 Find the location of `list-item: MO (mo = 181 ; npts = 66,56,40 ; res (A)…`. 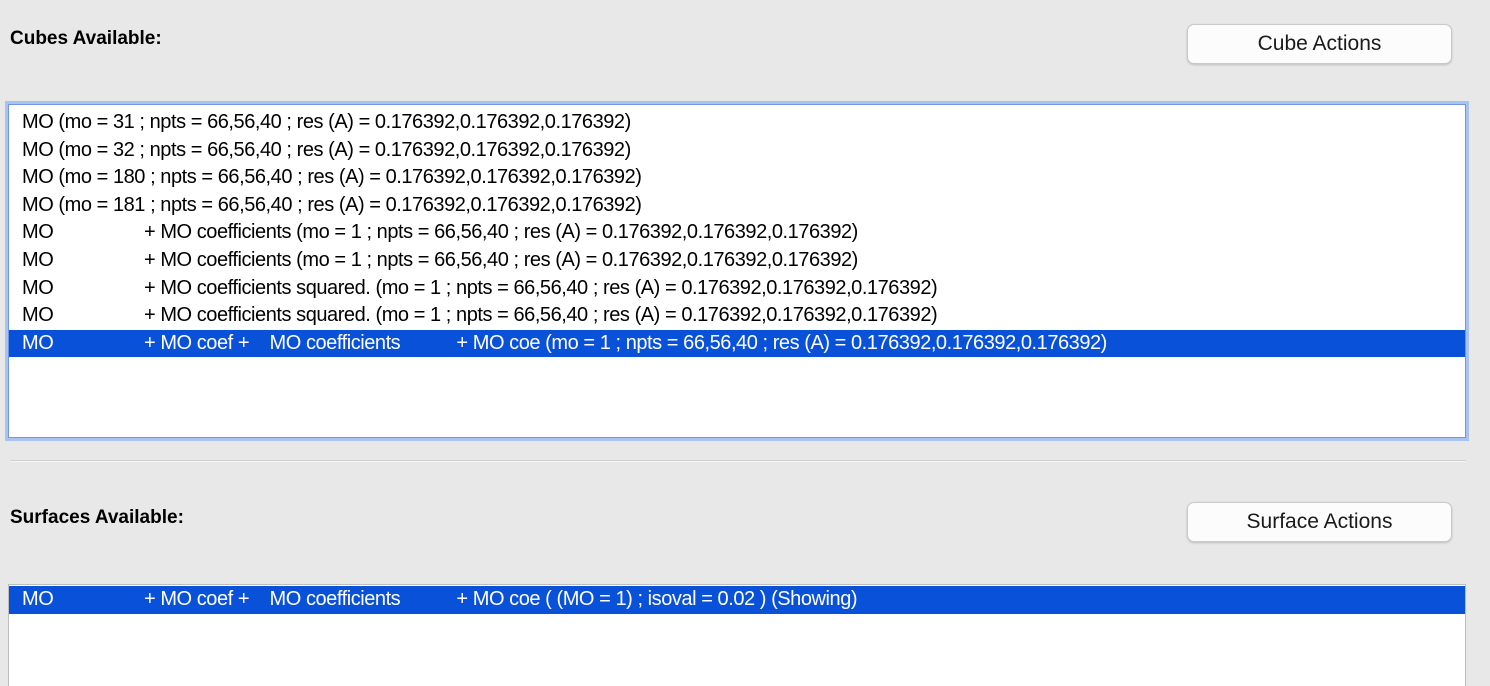

list-item: MO (mo = 181 ; npts = 66,56,40 ; res (A)… is located at coordinates (737, 206).